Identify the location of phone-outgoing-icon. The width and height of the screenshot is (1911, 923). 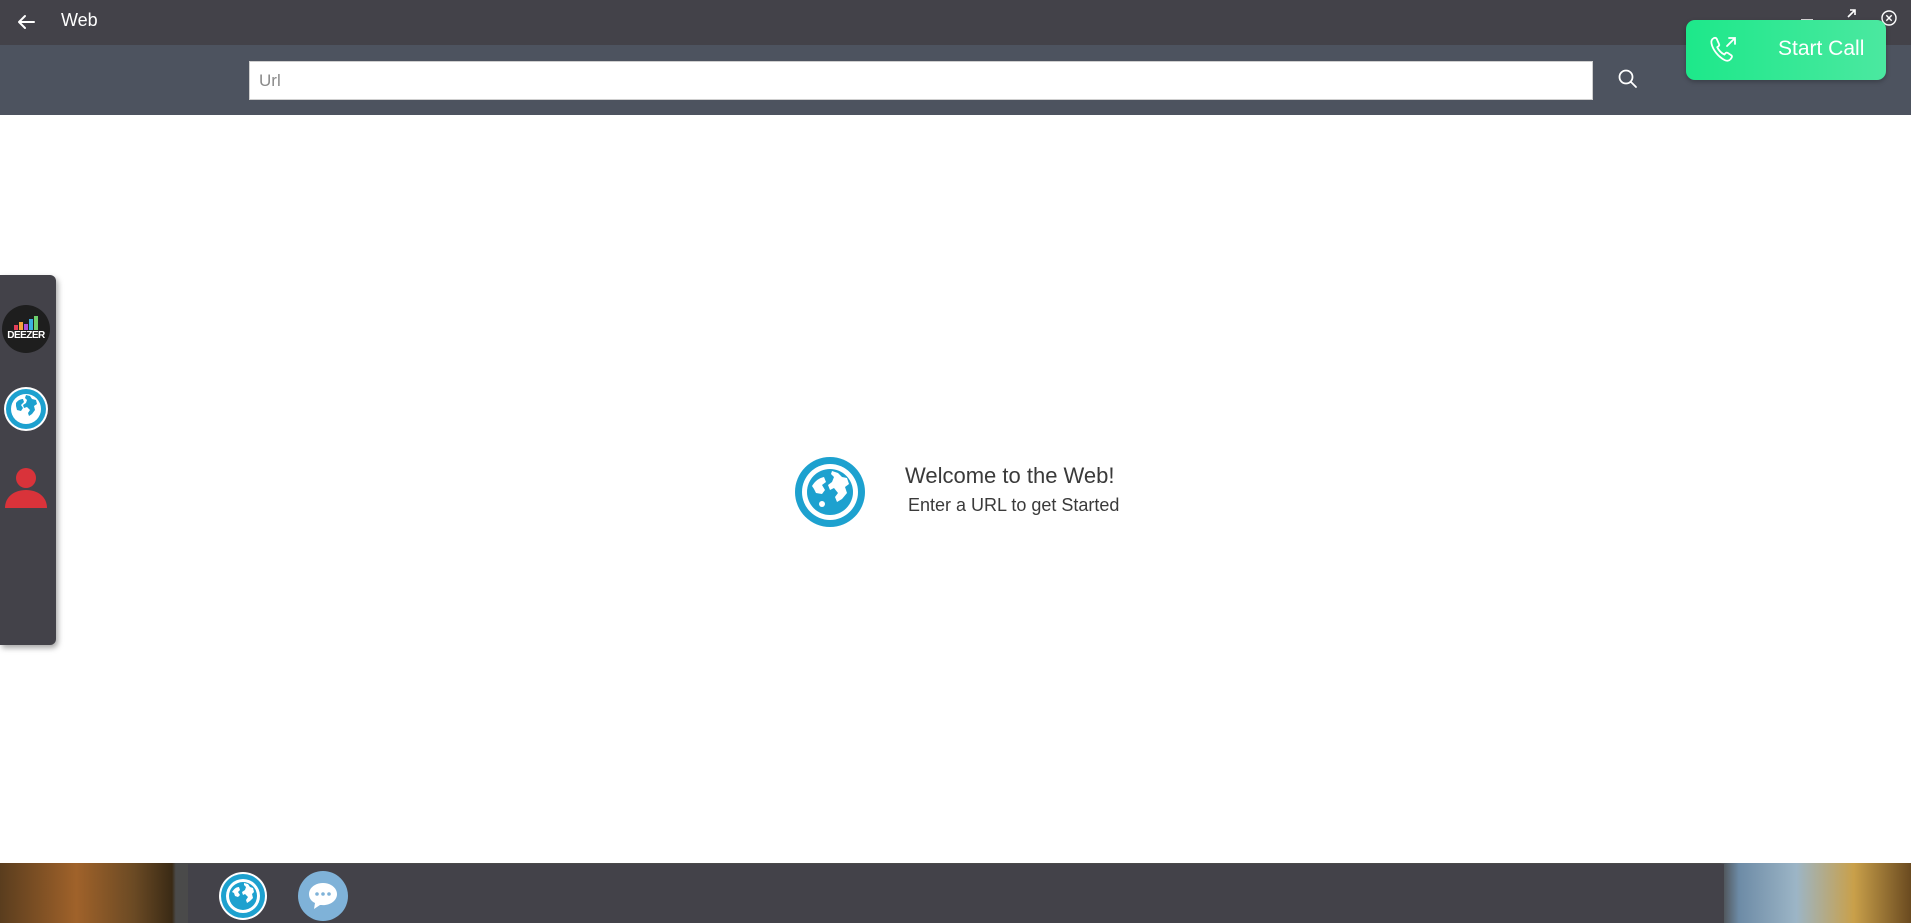
(1723, 50).